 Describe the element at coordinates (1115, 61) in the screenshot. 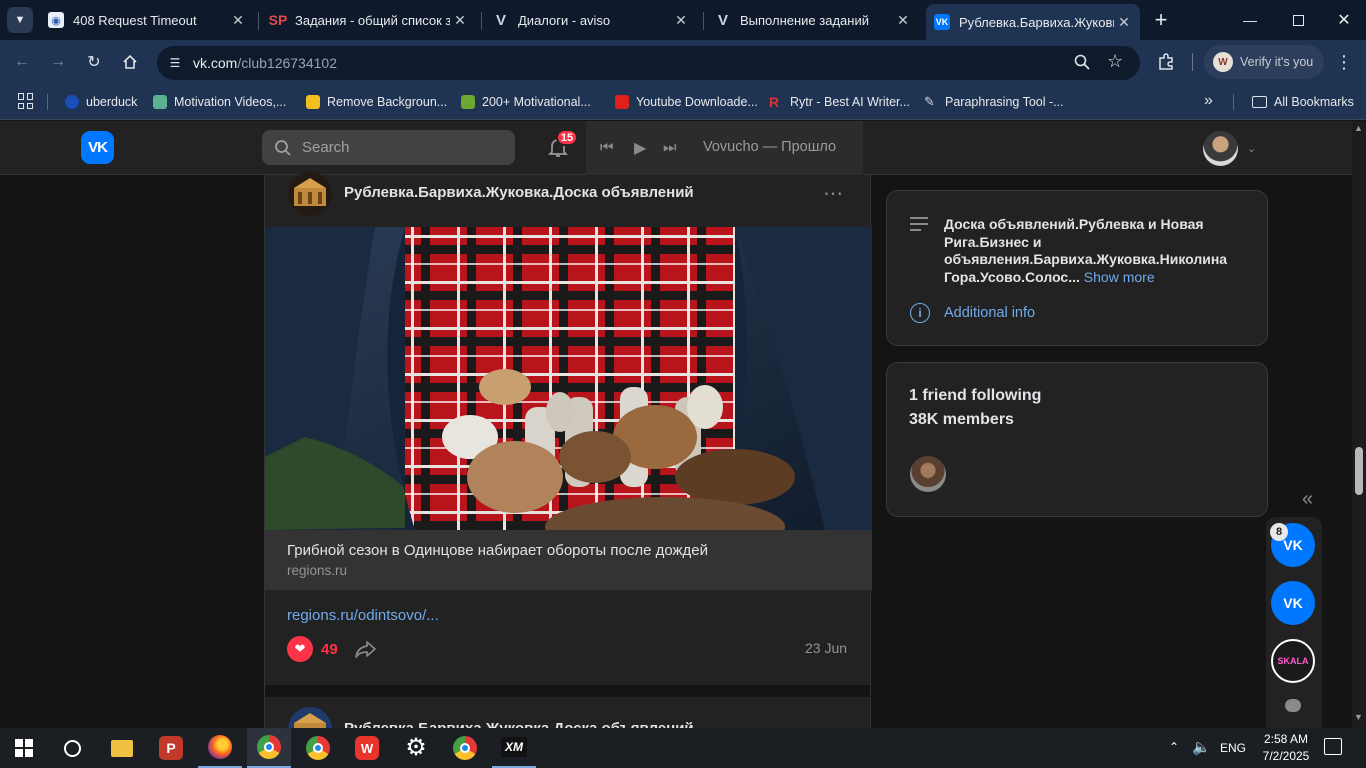

I see `bookmark-star-icon: ☆` at that location.